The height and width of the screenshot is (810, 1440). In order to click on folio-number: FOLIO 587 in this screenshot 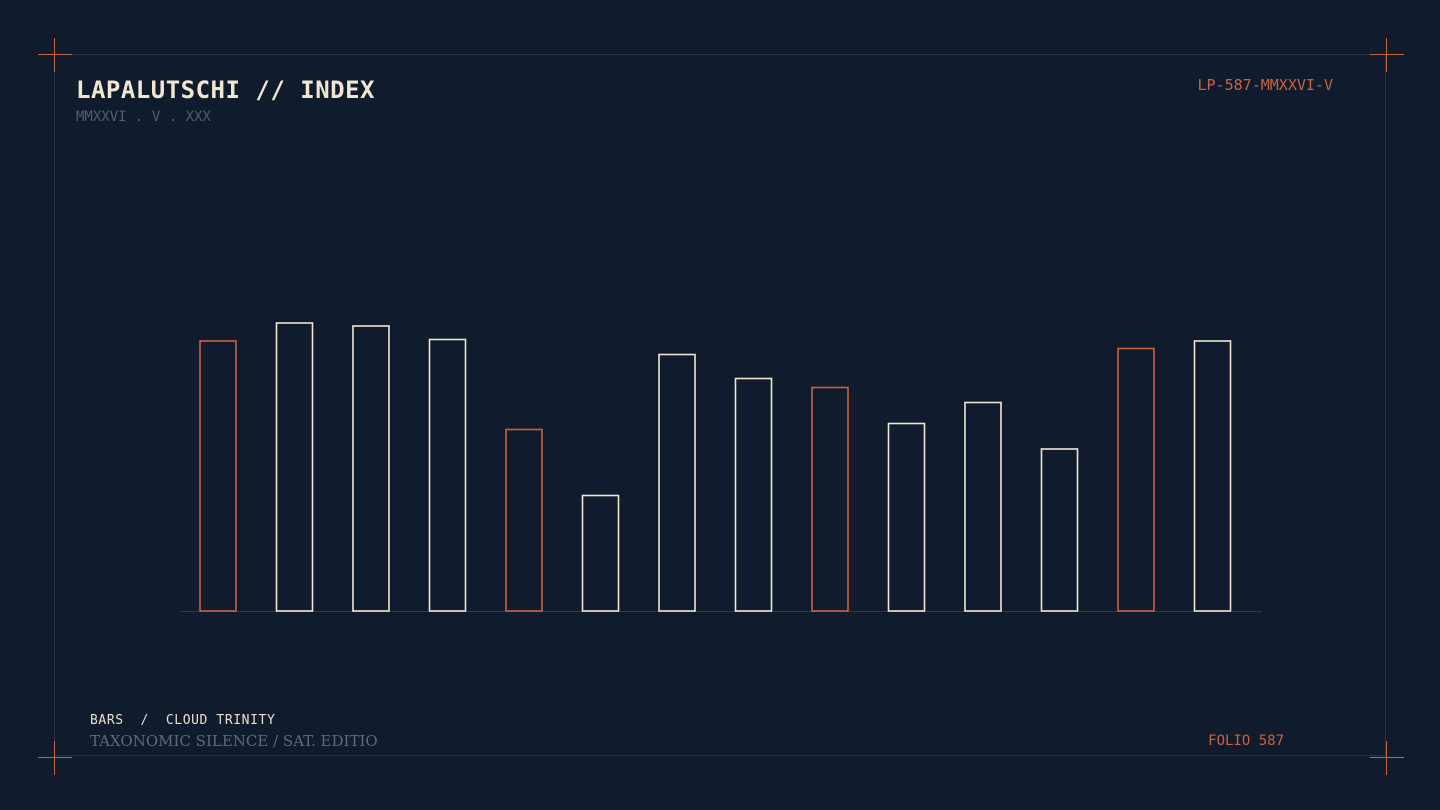, I will do `click(1246, 741)`.